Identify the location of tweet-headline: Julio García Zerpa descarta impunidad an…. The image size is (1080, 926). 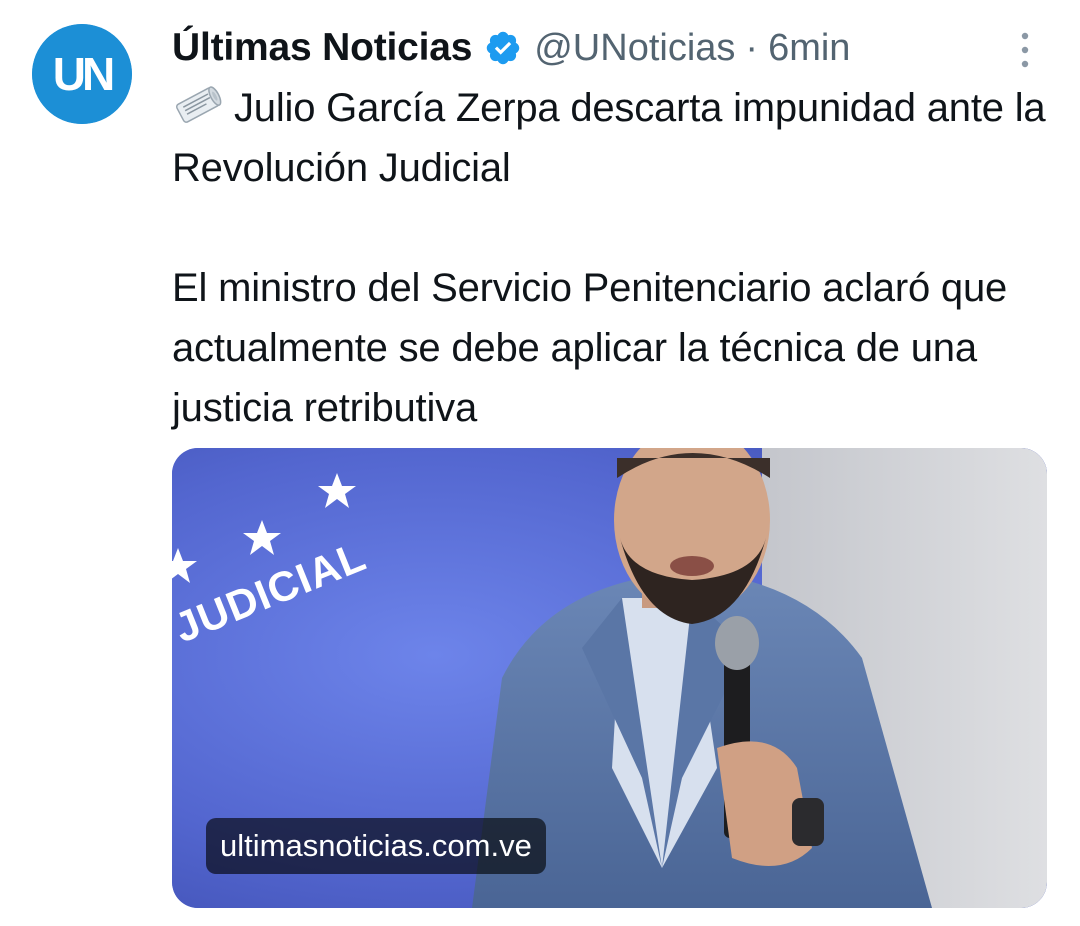
(609, 138).